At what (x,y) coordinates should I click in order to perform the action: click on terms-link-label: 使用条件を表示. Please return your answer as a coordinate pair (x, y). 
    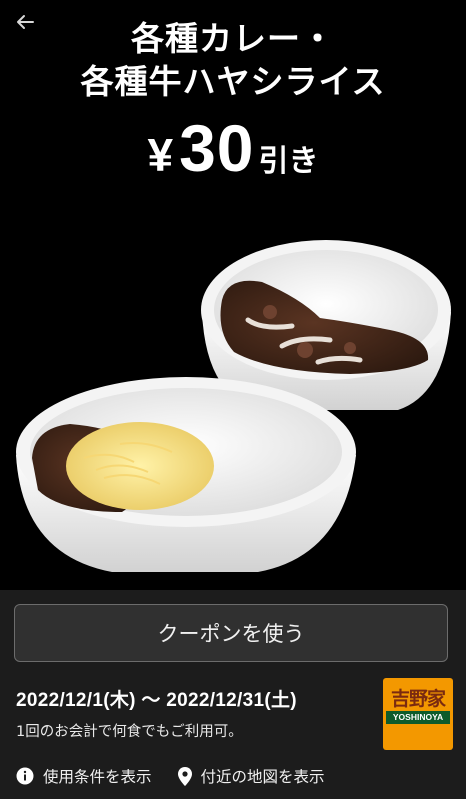
    Looking at the image, I should click on (97, 777).